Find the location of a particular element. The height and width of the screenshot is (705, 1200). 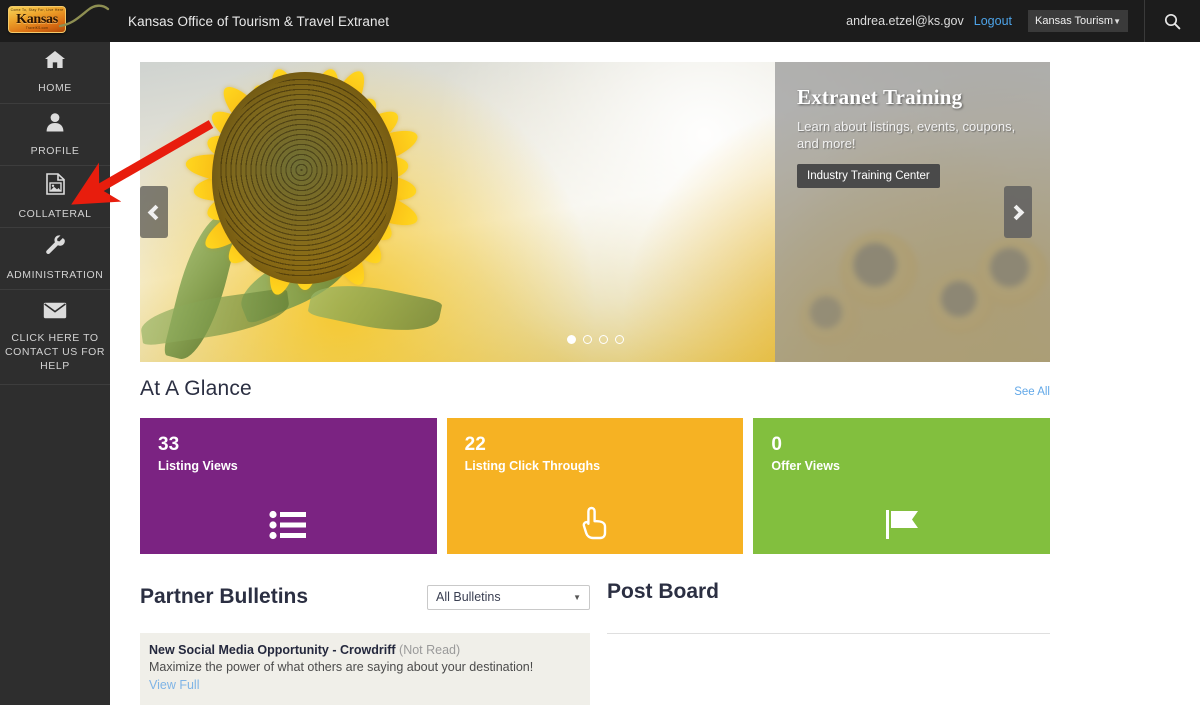

sidebar-item-administration: ADMINISTRATION is located at coordinates (55, 259).